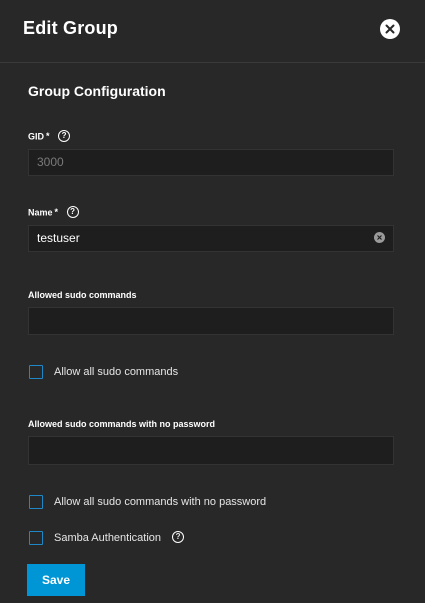  Describe the element at coordinates (122, 424) in the screenshot. I see `sudo-nopasswd-label: Allowed sudo commands with no password` at that location.